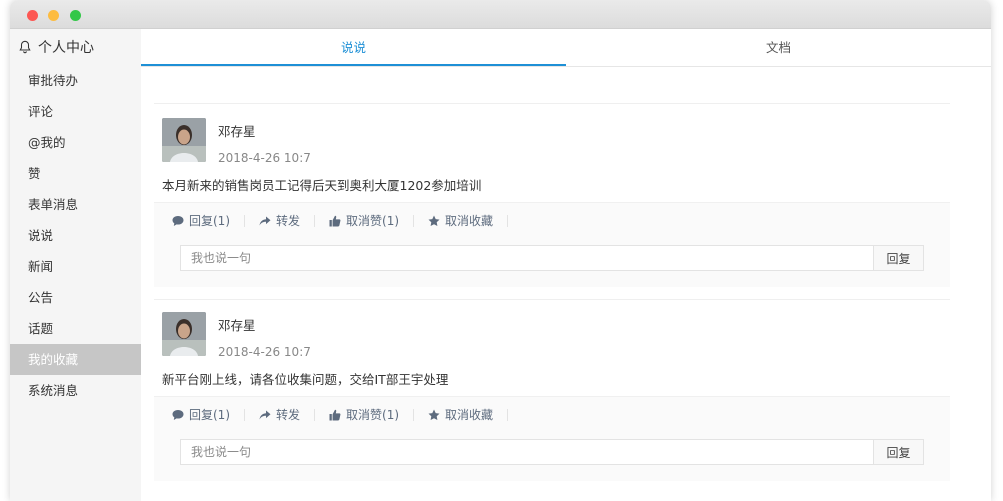 The width and height of the screenshot is (1003, 501). I want to click on post-content: 本月新来的销售岗员工记得后天到奥利大厦1202参加培训, so click(322, 185).